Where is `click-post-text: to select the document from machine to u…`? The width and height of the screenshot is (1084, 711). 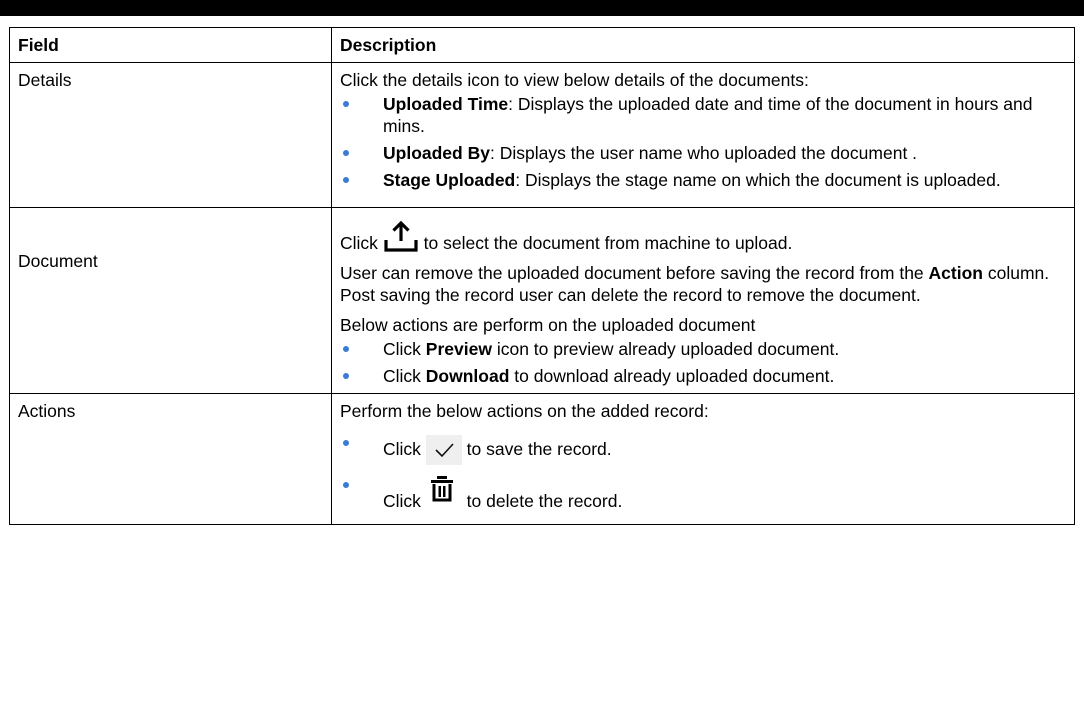
click-post-text: to select the document from machine to u… is located at coordinates (608, 243).